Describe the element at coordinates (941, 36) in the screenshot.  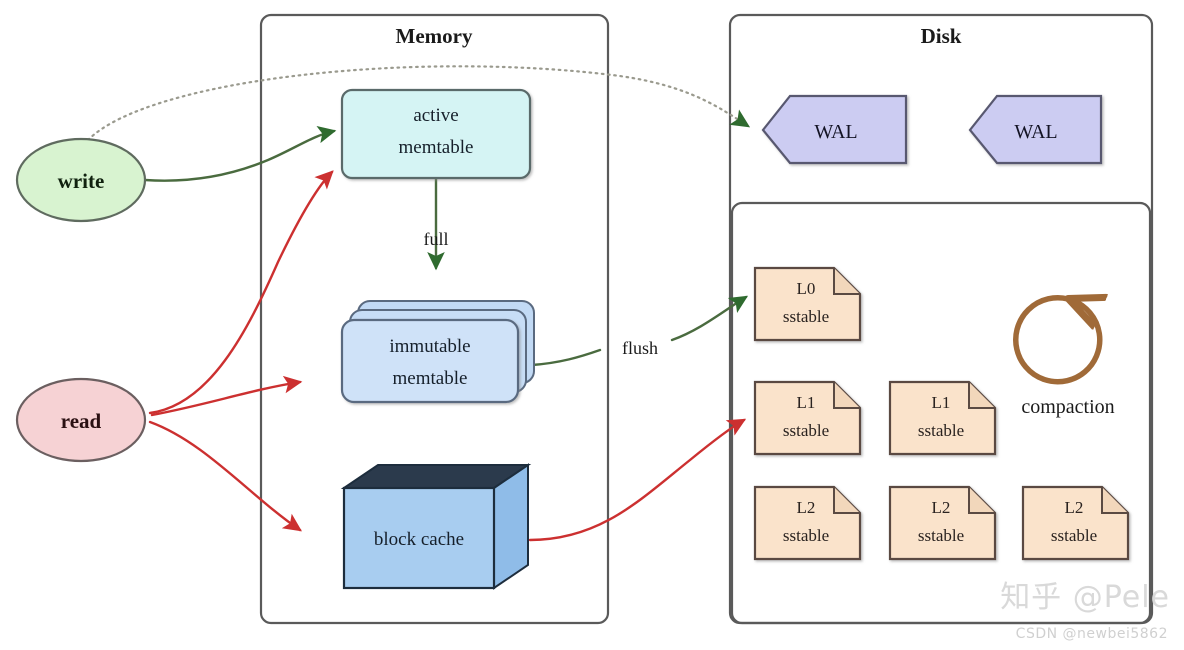
I see `disk-container-title: Disk` at that location.